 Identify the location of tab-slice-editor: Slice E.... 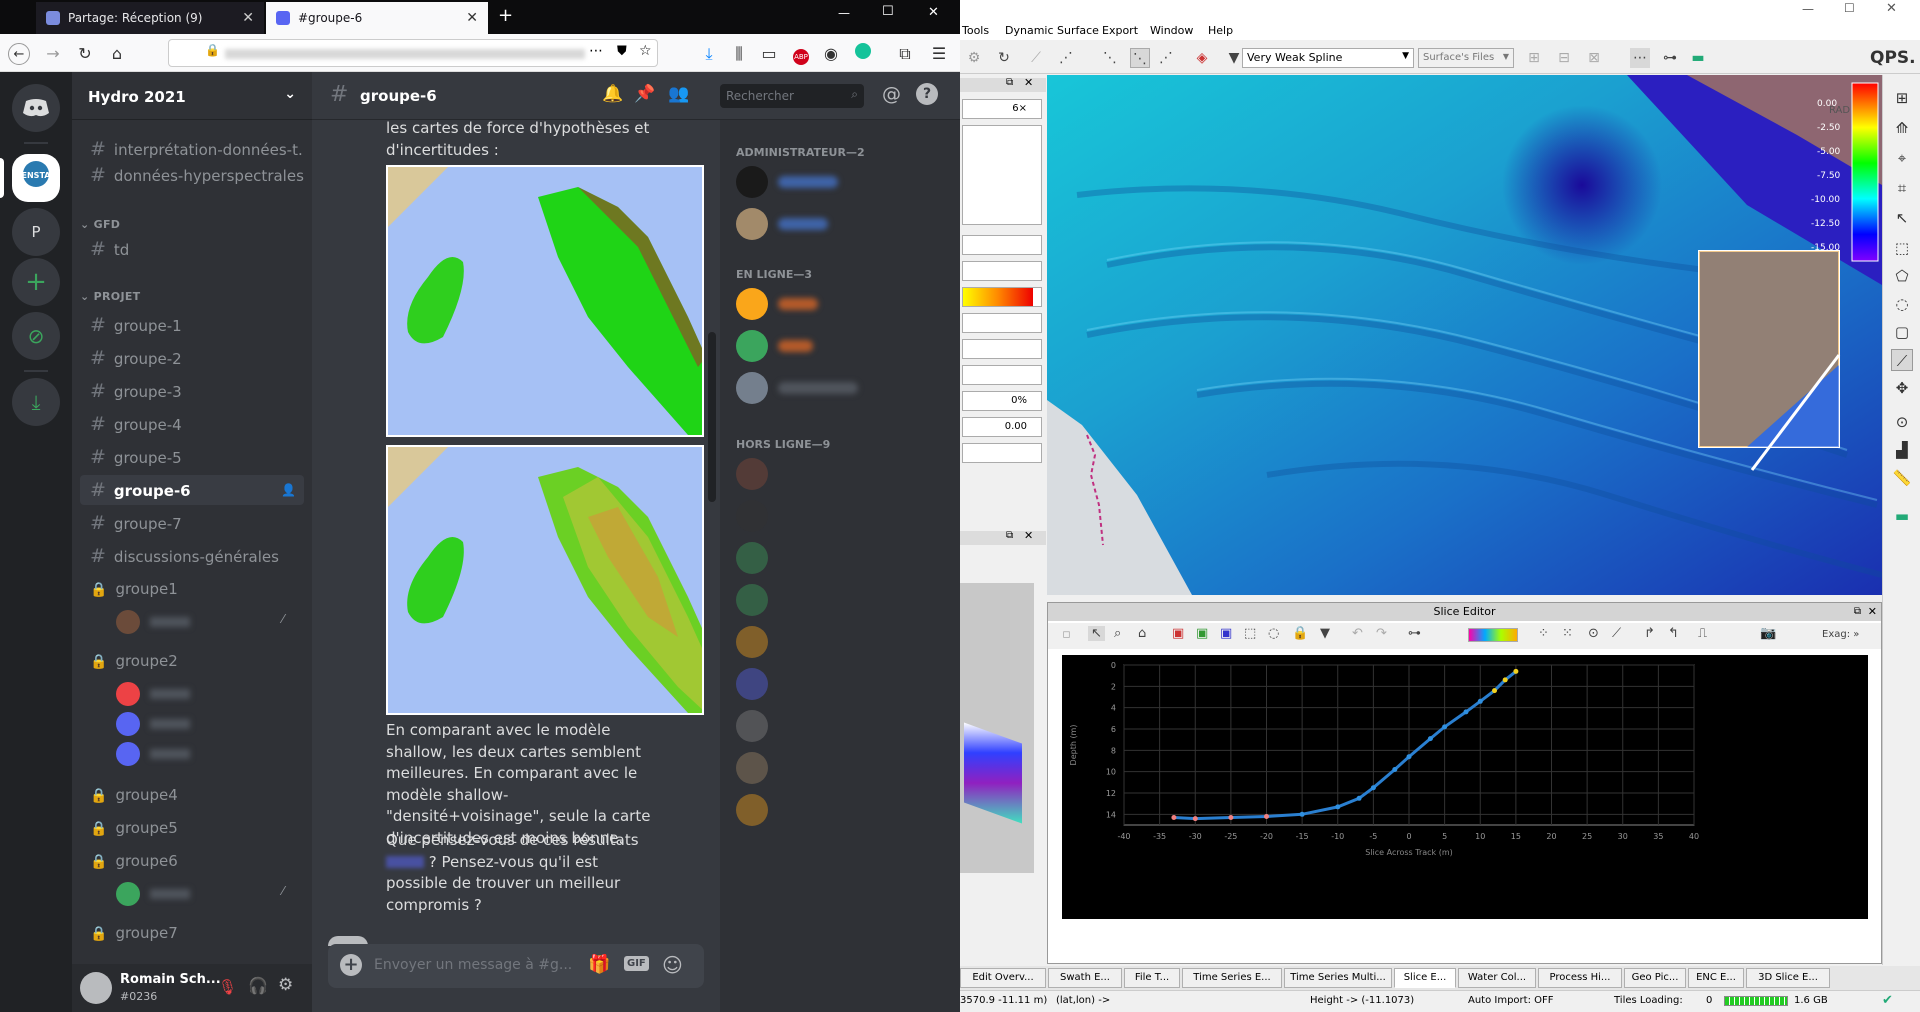
(1425, 978).